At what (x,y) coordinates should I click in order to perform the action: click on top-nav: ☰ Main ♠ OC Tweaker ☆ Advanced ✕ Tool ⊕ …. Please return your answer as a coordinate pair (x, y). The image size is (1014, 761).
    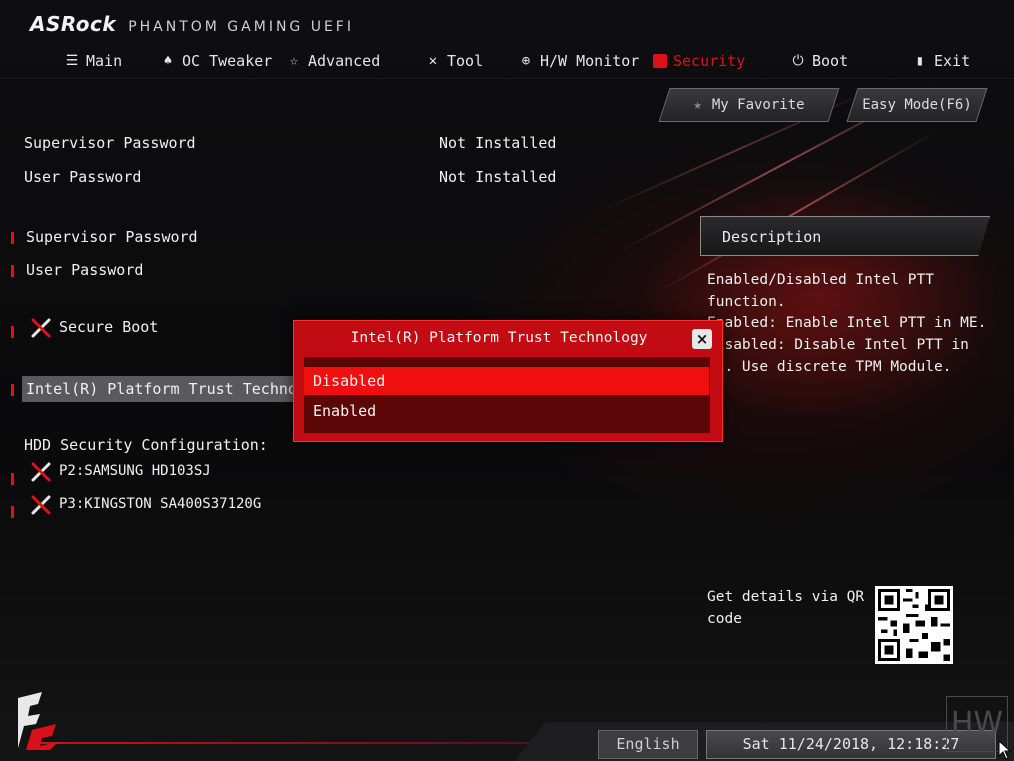
    Looking at the image, I should click on (507, 62).